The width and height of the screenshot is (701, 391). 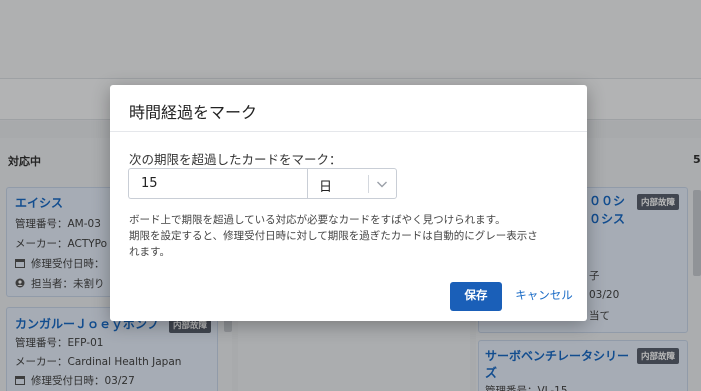 I want to click on description-line: 期限を設定すると、修理受付日時に対して期限を過ぎたカードは自動的にグレー表示さ, so click(x=333, y=236).